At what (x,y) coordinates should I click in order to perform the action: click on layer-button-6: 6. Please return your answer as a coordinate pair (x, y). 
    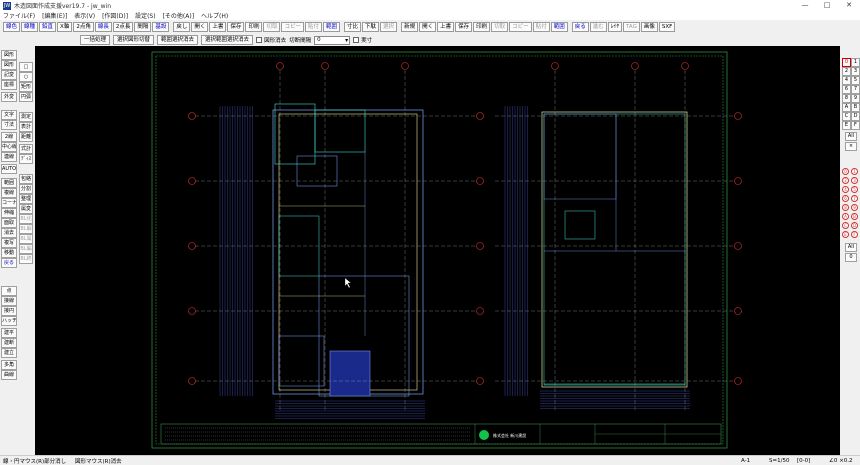
    Looking at the image, I should click on (846, 89).